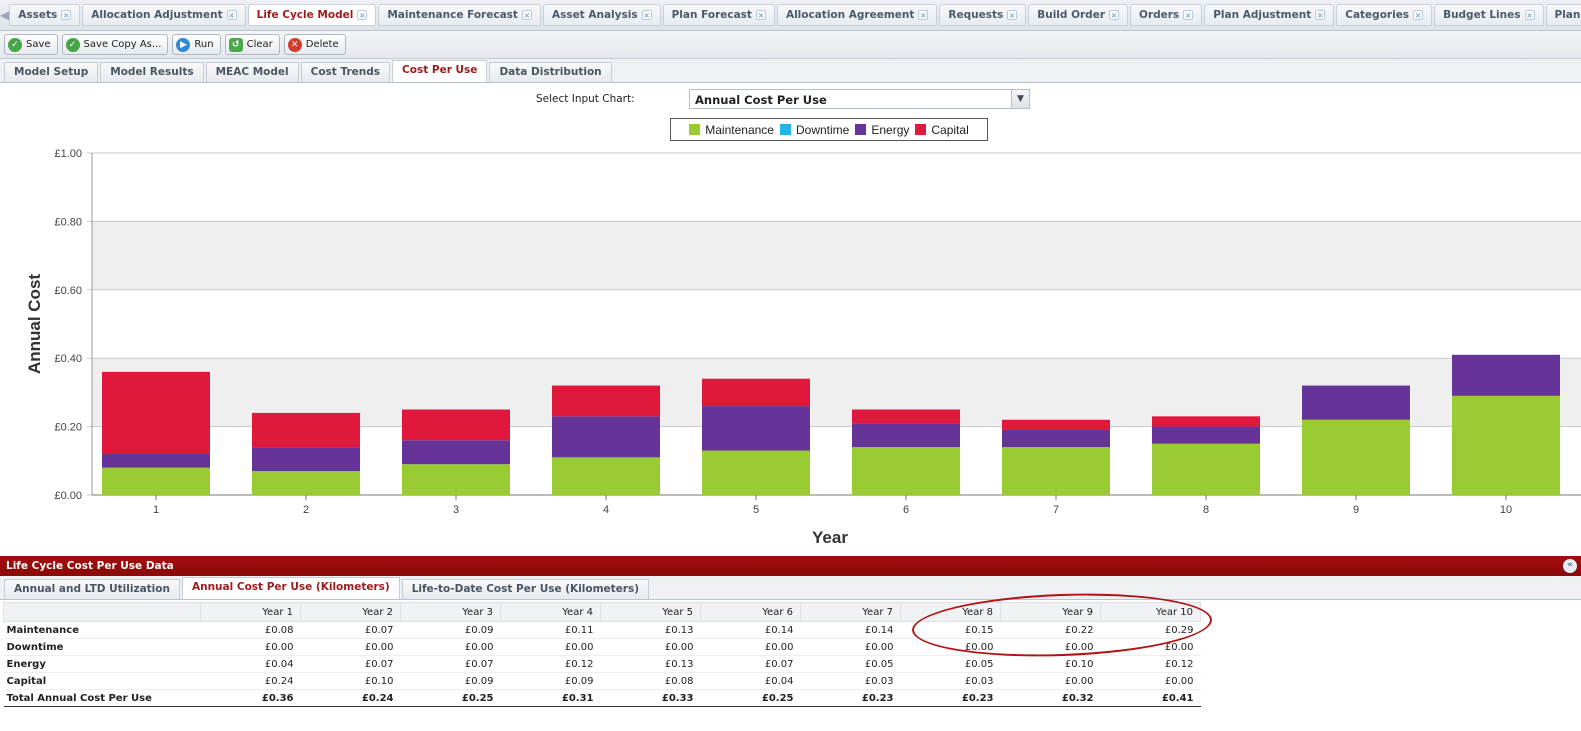 This screenshot has height=731, width=1581. What do you see at coordinates (68, 154) in the screenshot?
I see `y-tick-label: £1.00` at bounding box center [68, 154].